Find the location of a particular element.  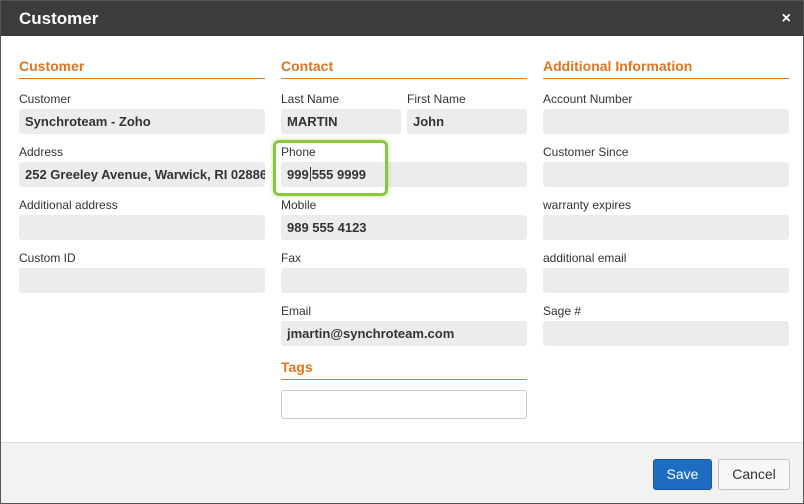

warranty-expires-field is located at coordinates (666, 227).